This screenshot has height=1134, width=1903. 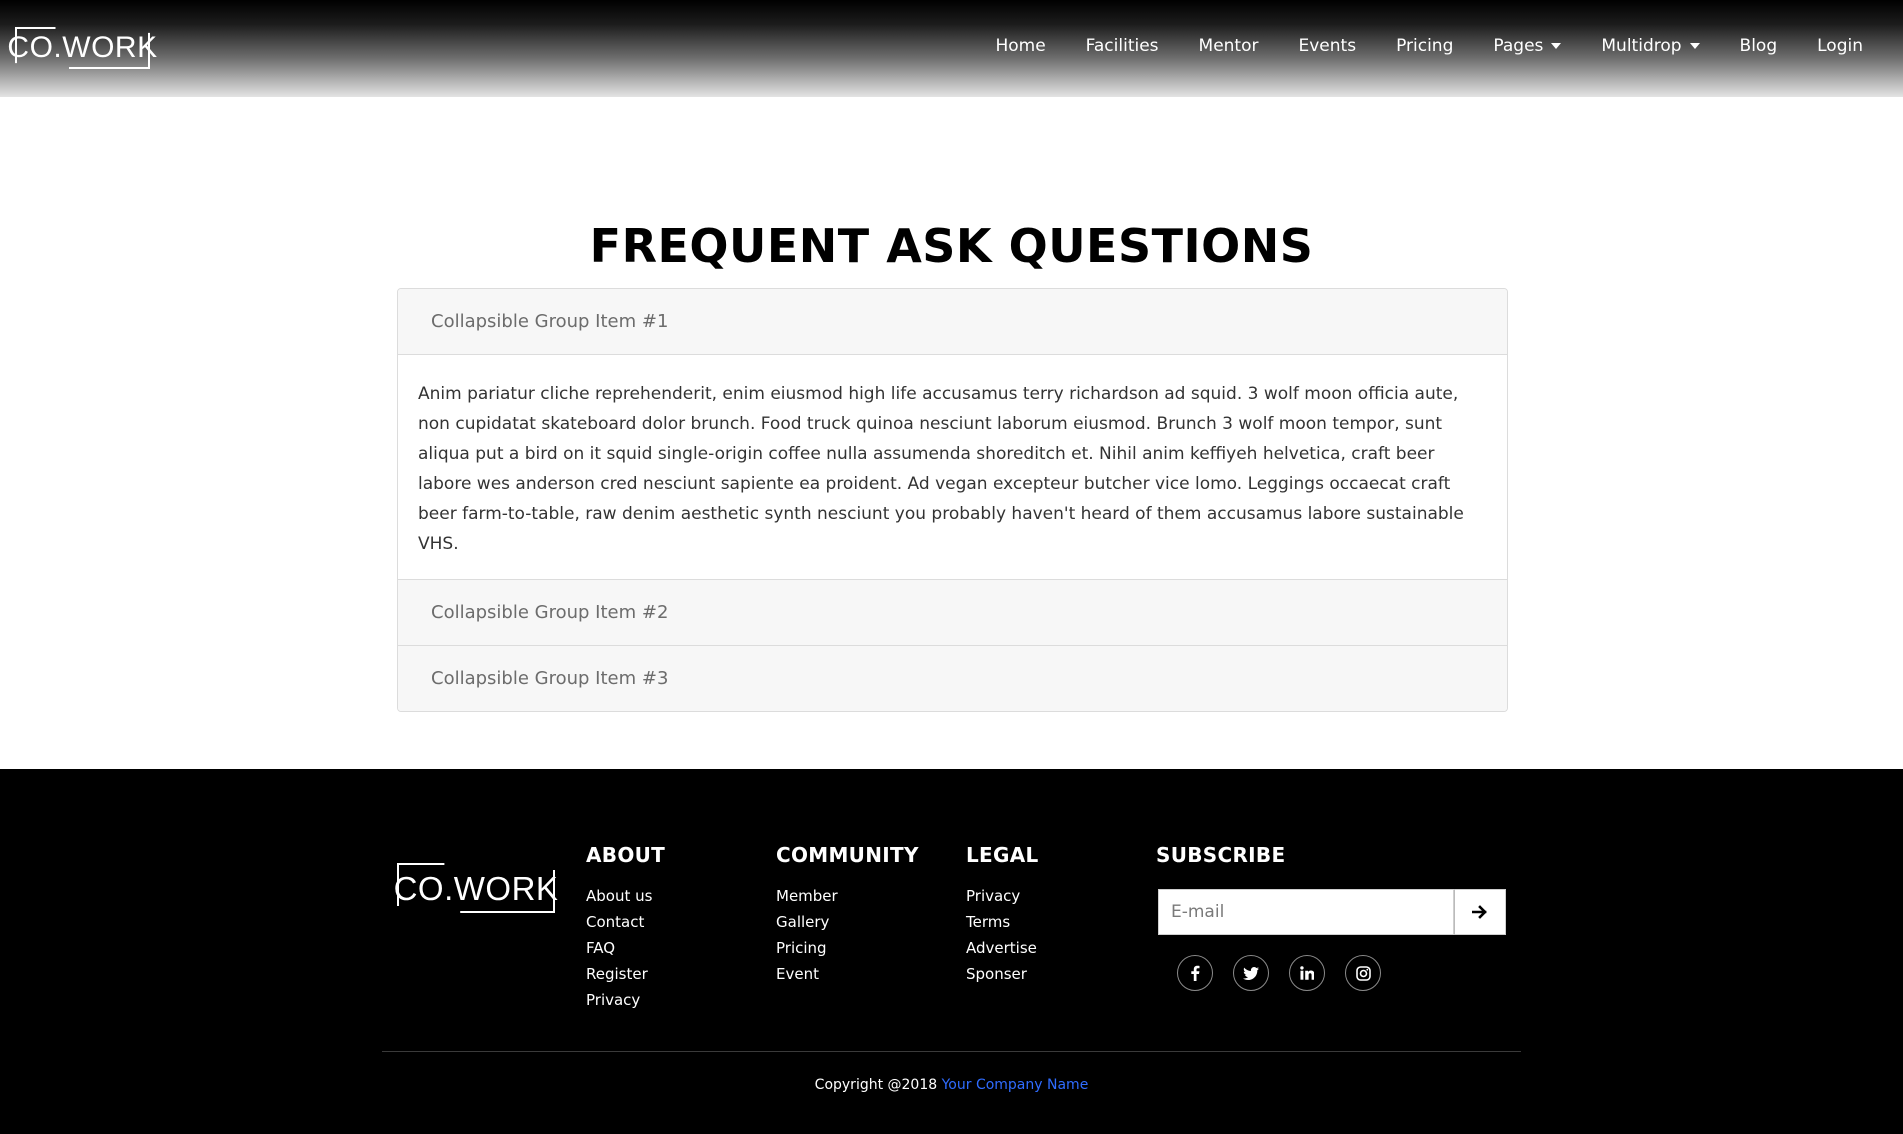 I want to click on copyright: Copyright @2018 Your Company Name, so click(x=951, y=1085).